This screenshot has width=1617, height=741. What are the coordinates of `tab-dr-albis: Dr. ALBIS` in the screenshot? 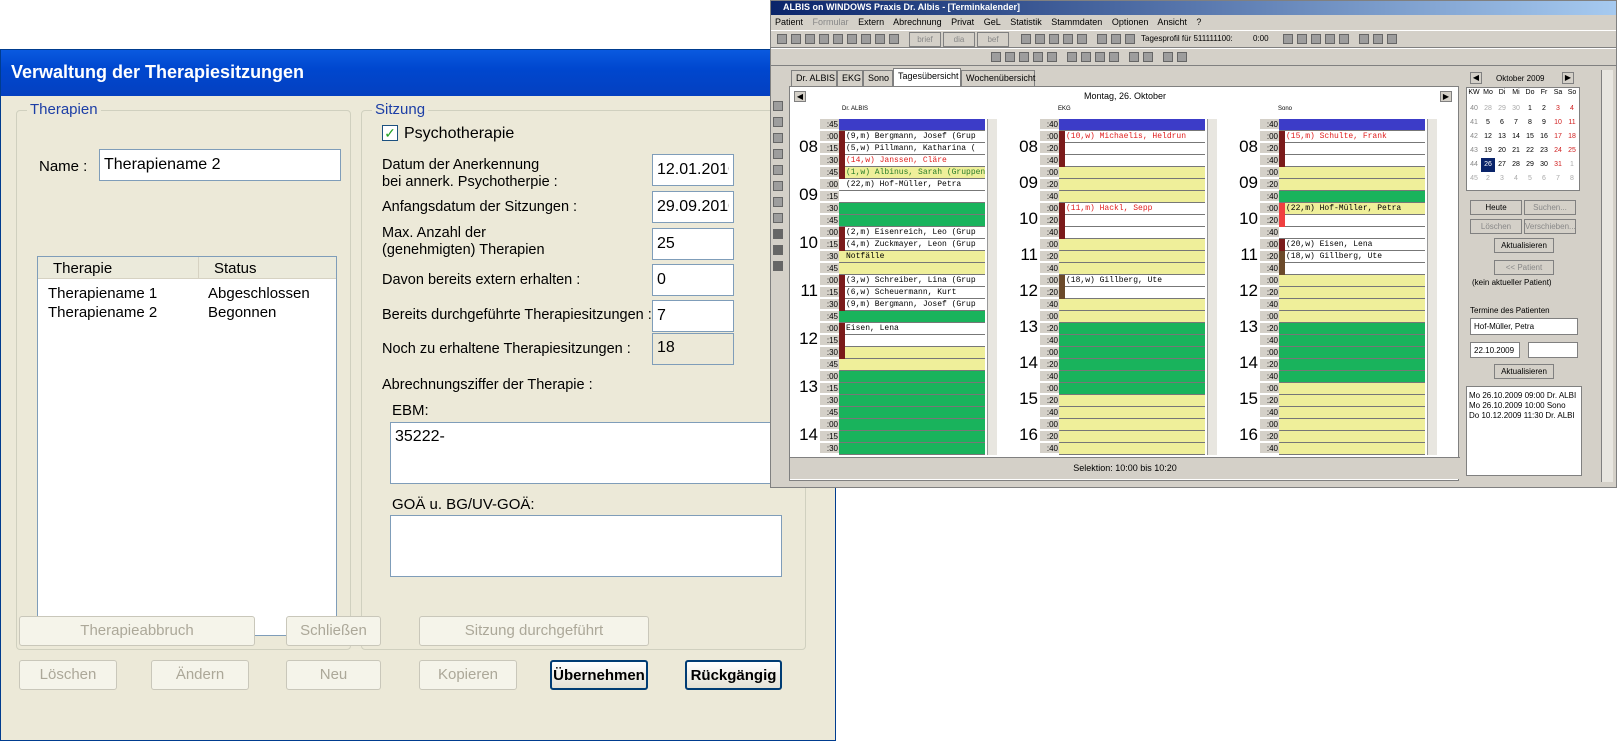 It's located at (814, 78).